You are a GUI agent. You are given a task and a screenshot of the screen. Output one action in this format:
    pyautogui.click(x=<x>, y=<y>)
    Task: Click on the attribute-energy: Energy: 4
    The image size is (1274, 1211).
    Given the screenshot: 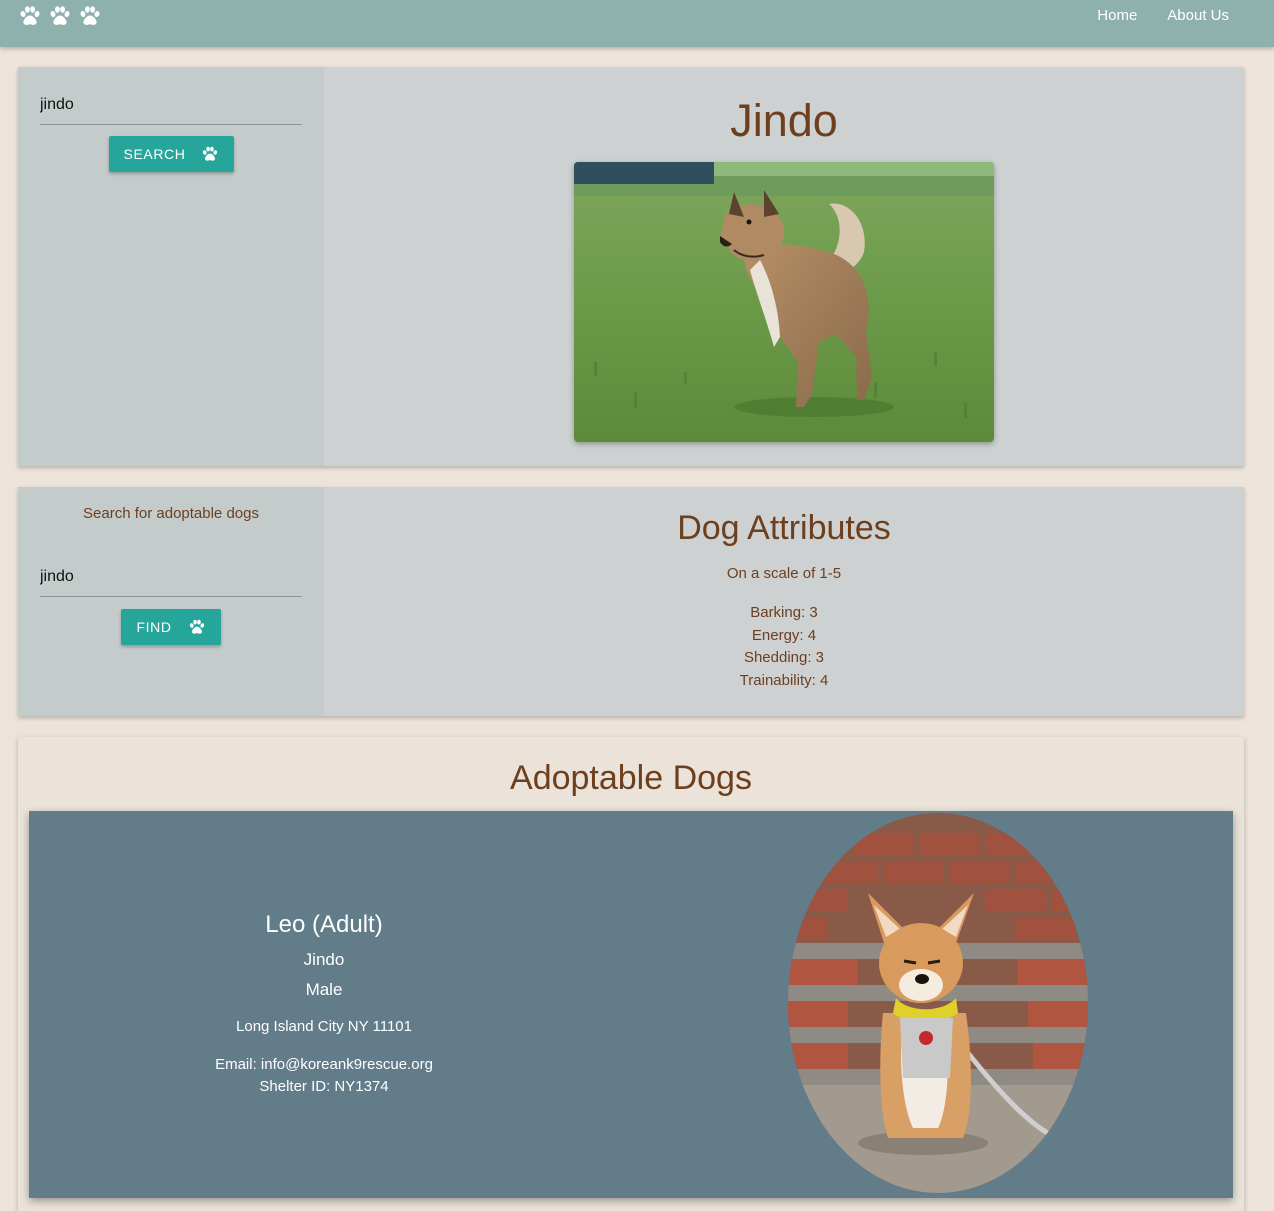 What is the action you would take?
    pyautogui.click(x=784, y=635)
    